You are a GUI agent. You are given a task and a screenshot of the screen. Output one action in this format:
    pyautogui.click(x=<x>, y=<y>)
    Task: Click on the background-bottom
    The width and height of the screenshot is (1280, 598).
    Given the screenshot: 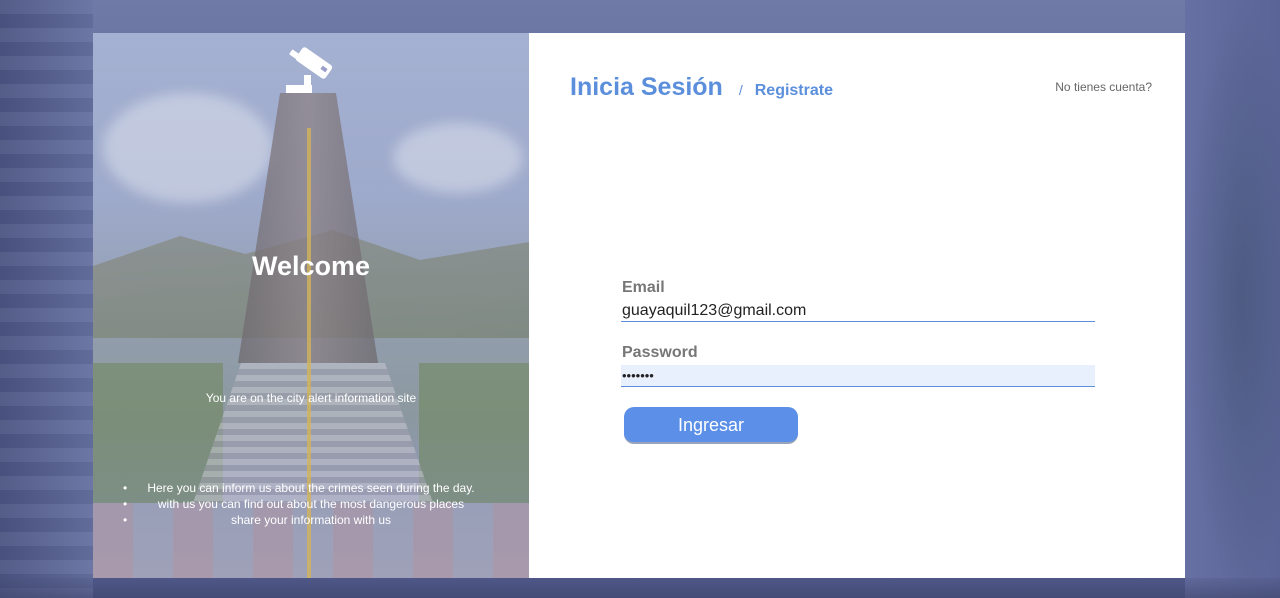 What is the action you would take?
    pyautogui.click(x=640, y=588)
    